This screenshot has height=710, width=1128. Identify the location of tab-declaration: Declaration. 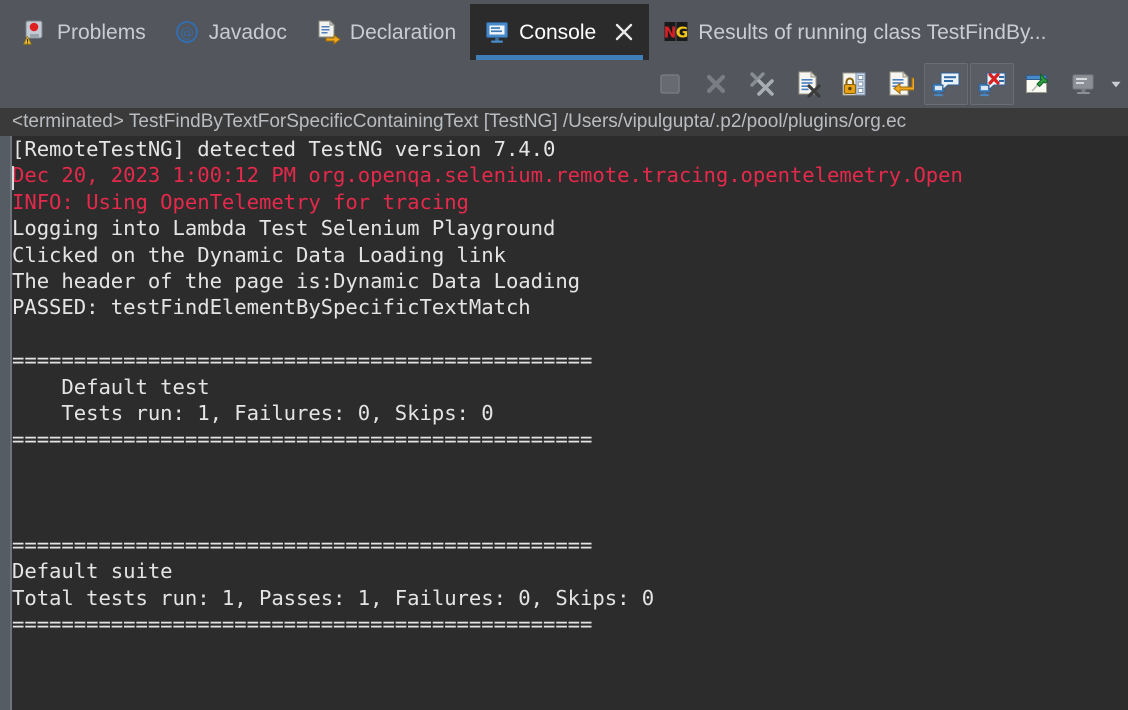
(385, 32).